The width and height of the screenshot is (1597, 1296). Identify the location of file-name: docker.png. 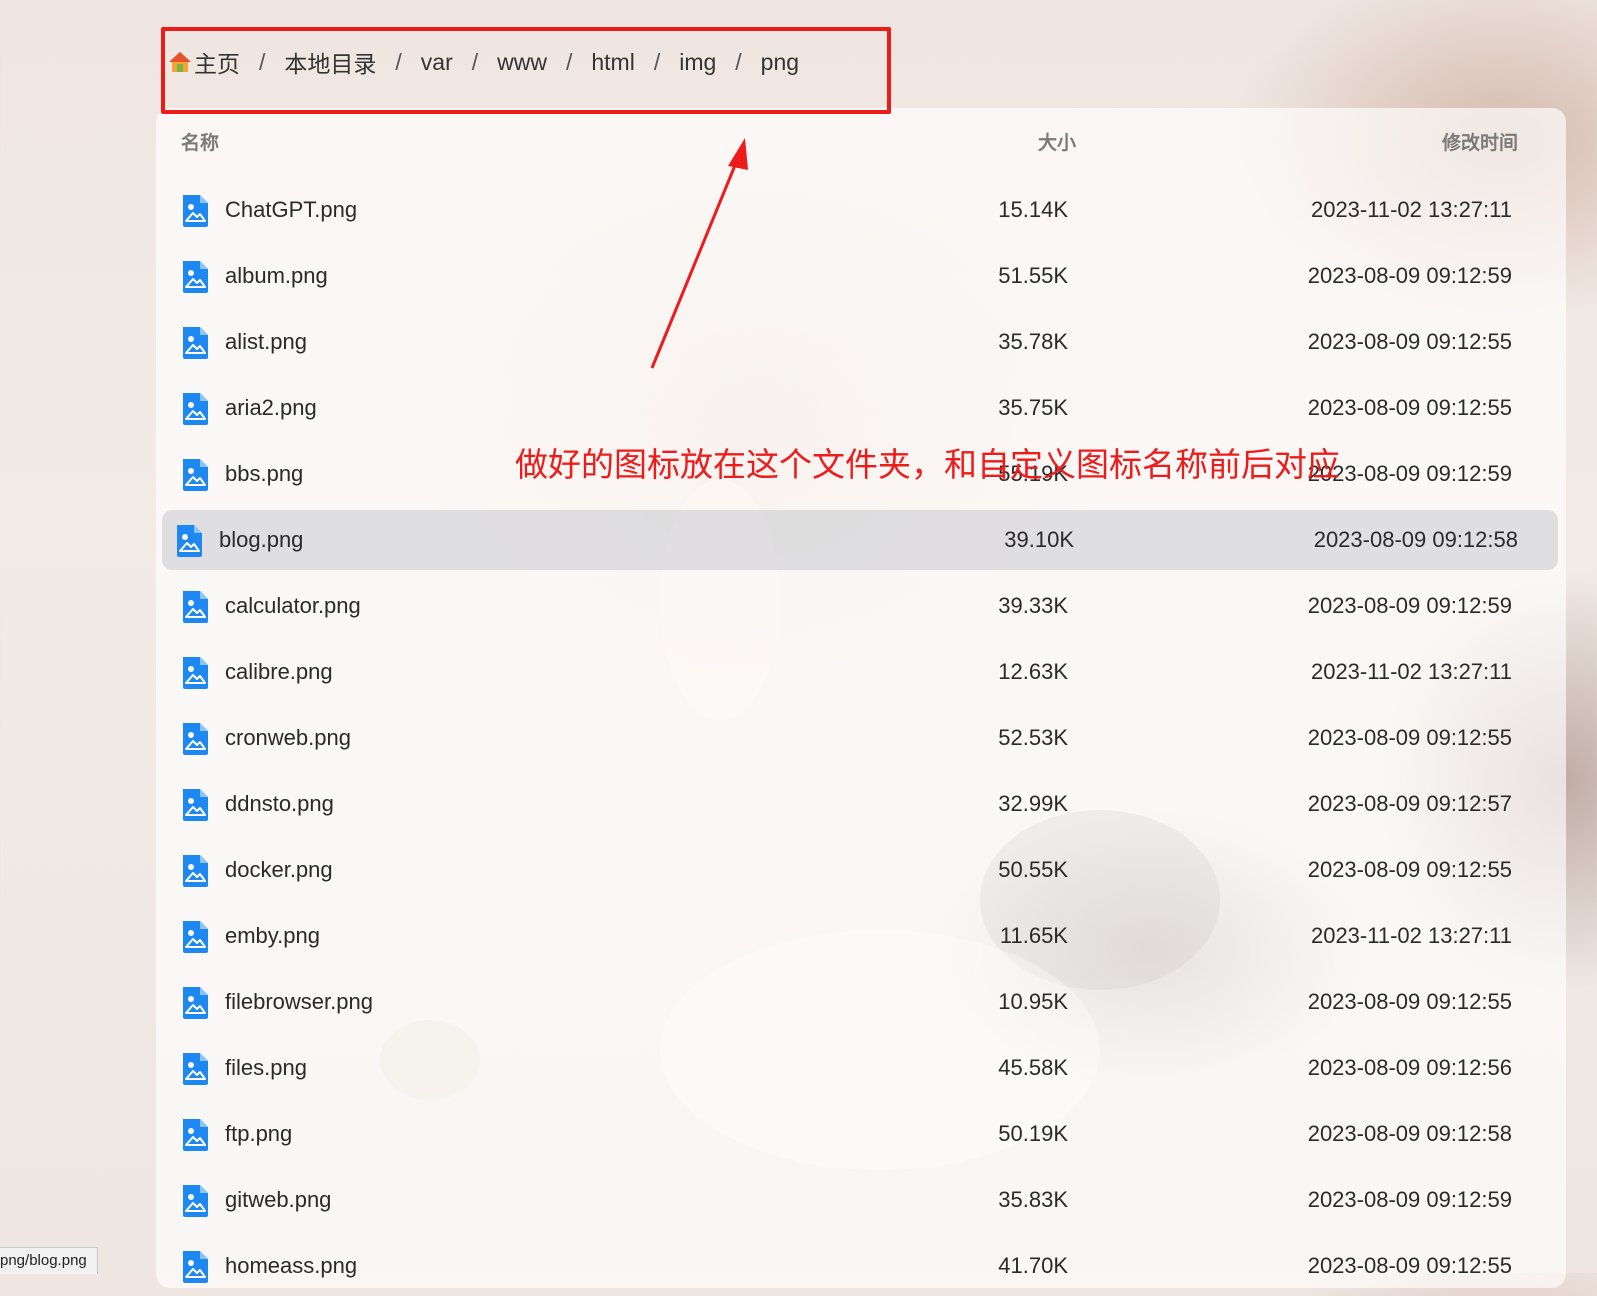
(279, 870).